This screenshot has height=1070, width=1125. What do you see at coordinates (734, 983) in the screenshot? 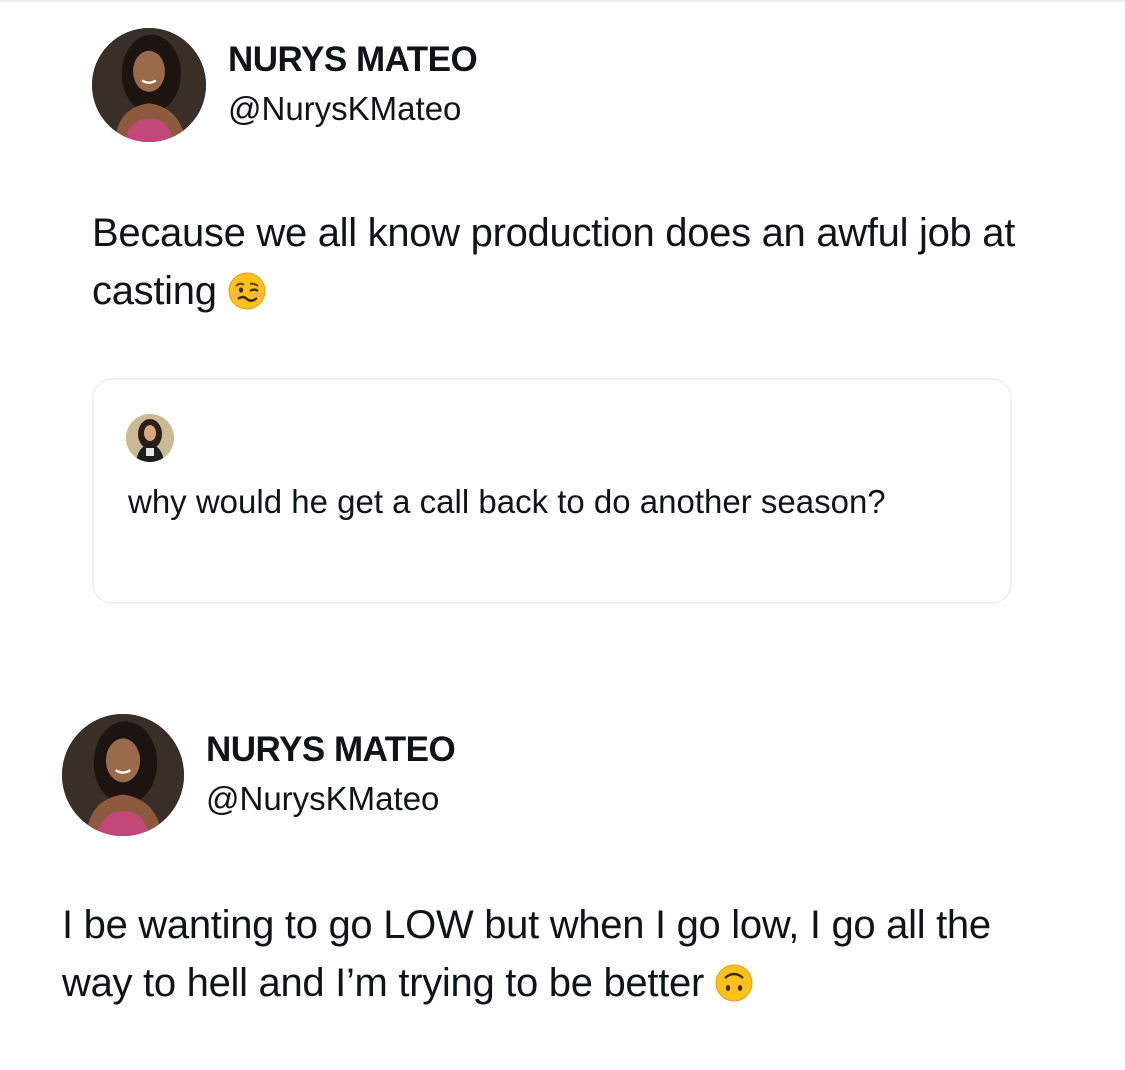
I see `upside-down-face-emoji` at bounding box center [734, 983].